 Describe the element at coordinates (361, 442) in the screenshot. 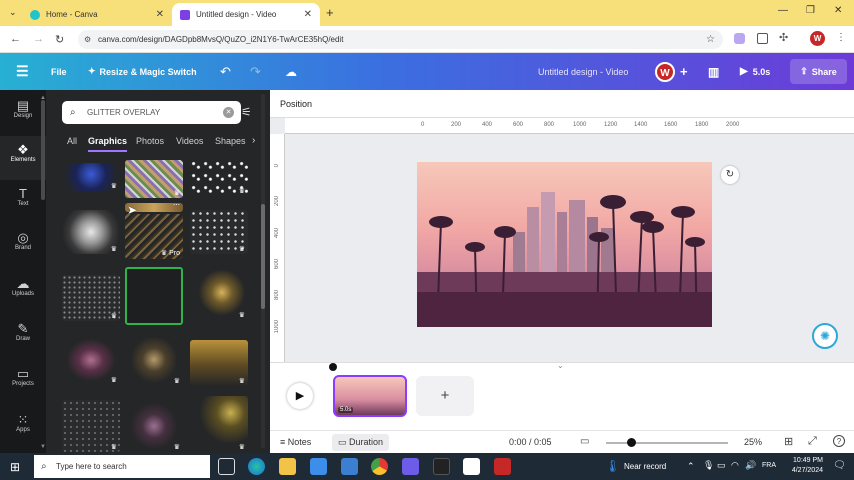

I see `duration-button: ▭ Duration` at that location.